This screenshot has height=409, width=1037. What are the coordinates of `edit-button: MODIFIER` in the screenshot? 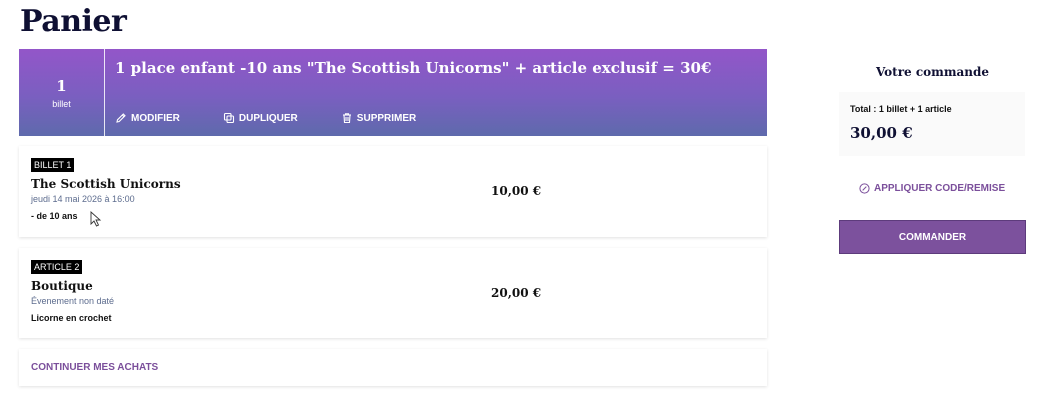 It's located at (147, 118).